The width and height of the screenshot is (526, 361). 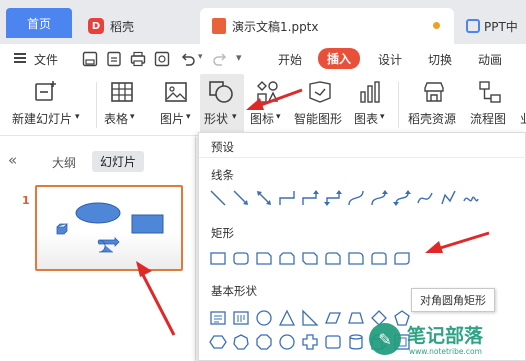 I want to click on snip-same-side-rect-shape, so click(x=287, y=258).